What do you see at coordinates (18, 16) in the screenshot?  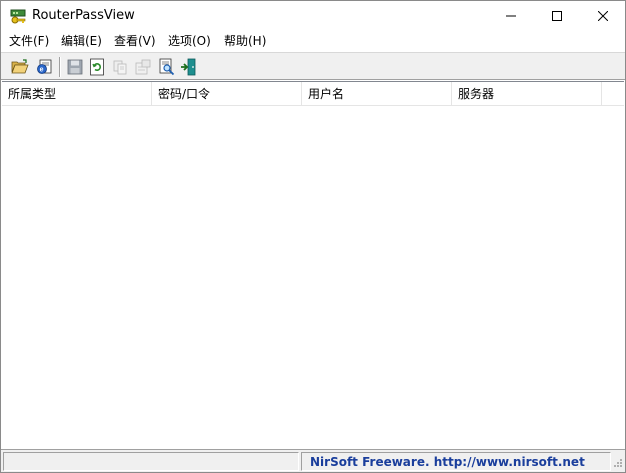 I see `router-key-icon` at bounding box center [18, 16].